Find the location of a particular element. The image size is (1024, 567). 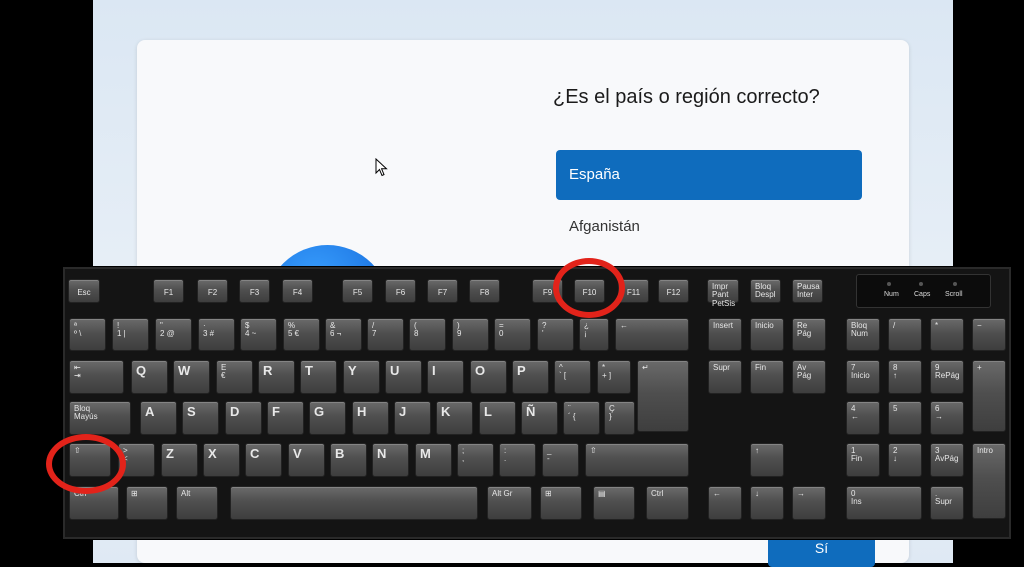

key-e: E € is located at coordinates (234, 377).